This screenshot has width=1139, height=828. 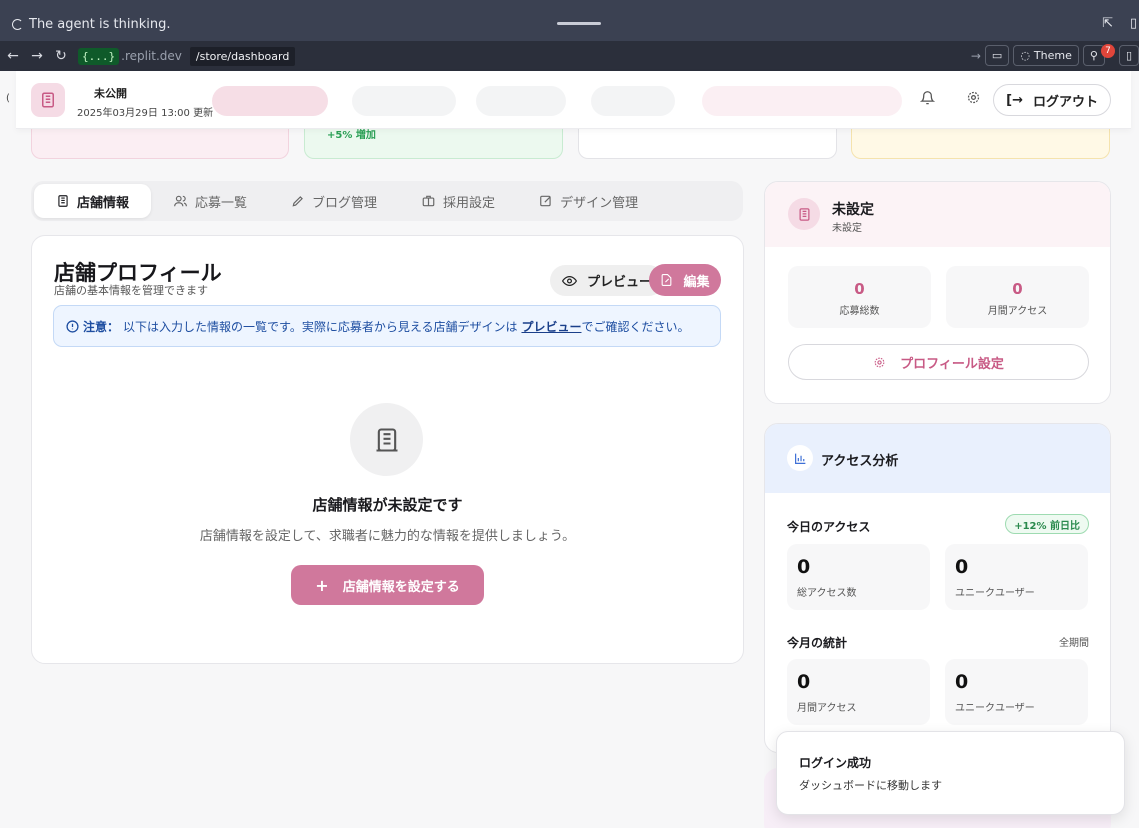 What do you see at coordinates (242, 56) in the screenshot?
I see `url-path-input: /store/dashboard` at bounding box center [242, 56].